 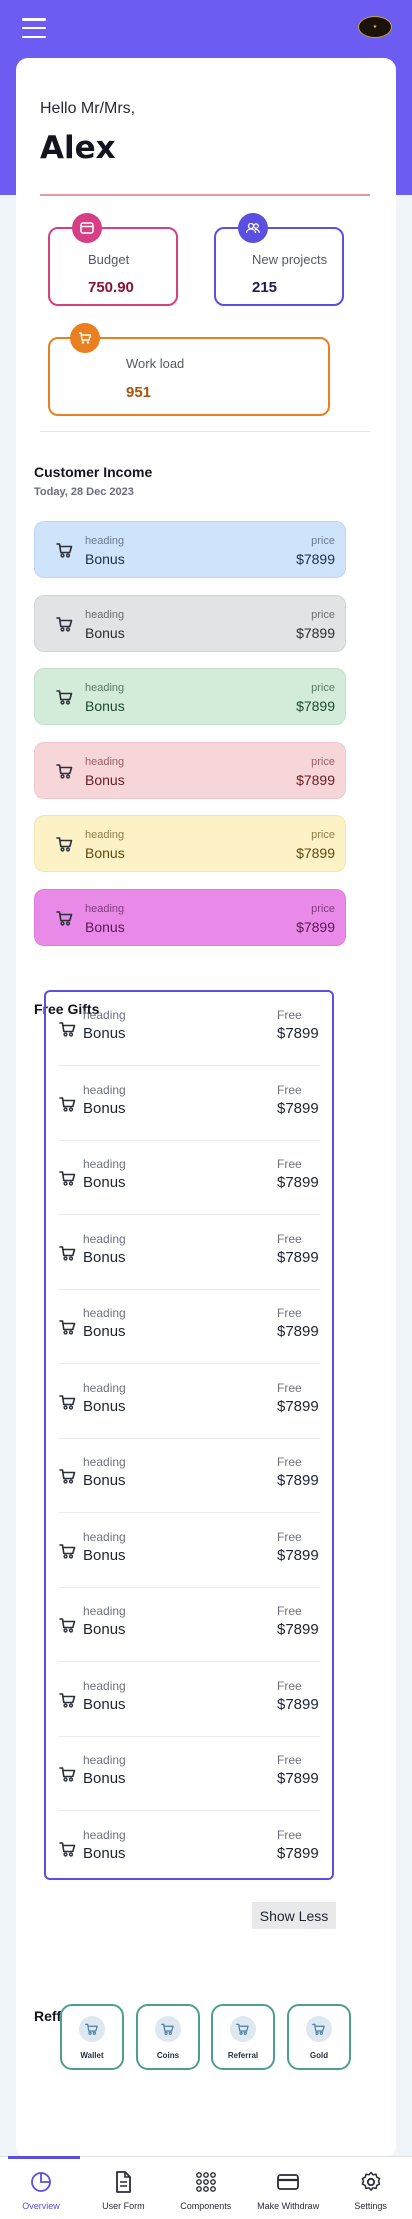 I want to click on projects-value: 215, so click(x=265, y=287).